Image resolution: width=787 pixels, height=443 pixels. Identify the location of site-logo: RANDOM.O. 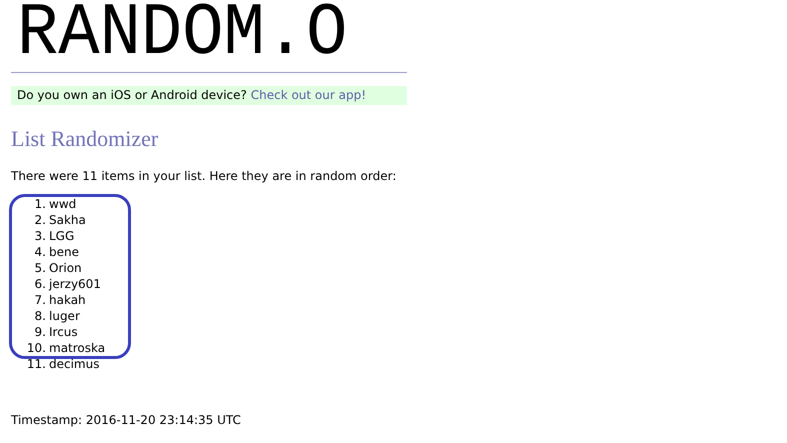
(182, 33).